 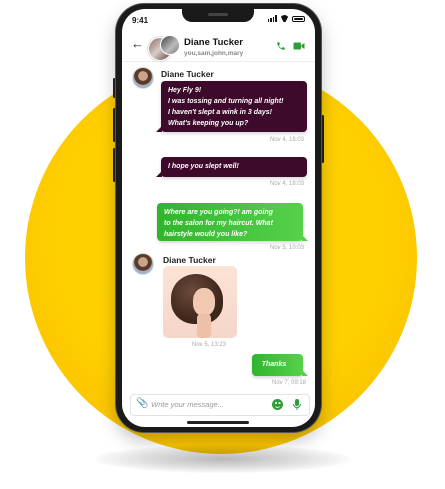 What do you see at coordinates (287, 248) in the screenshot?
I see `message-timestamp: Nov 5, 10:03` at bounding box center [287, 248].